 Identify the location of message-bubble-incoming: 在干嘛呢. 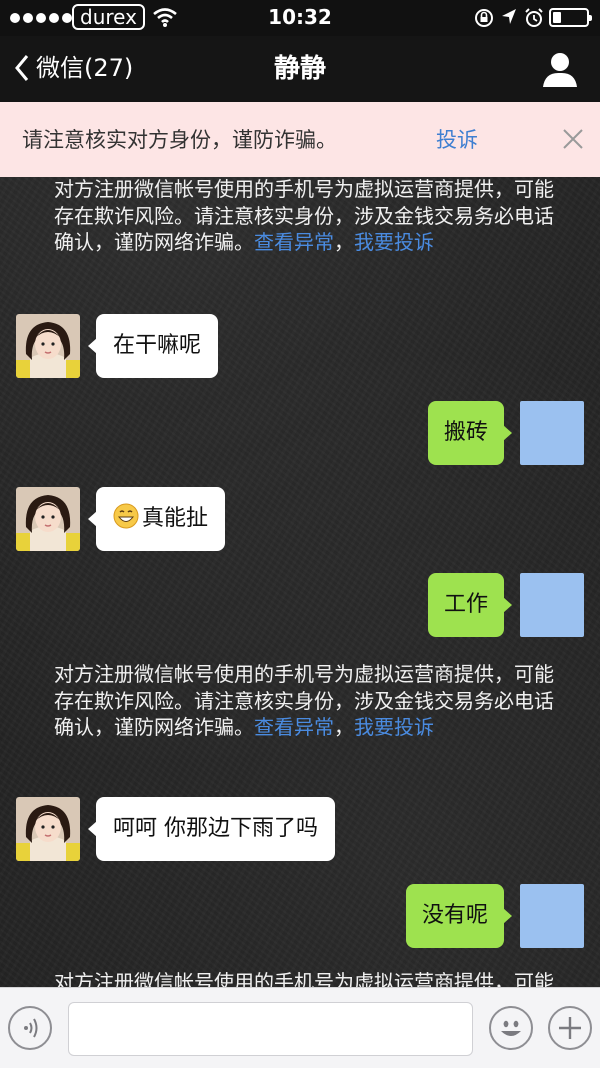
(153, 346).